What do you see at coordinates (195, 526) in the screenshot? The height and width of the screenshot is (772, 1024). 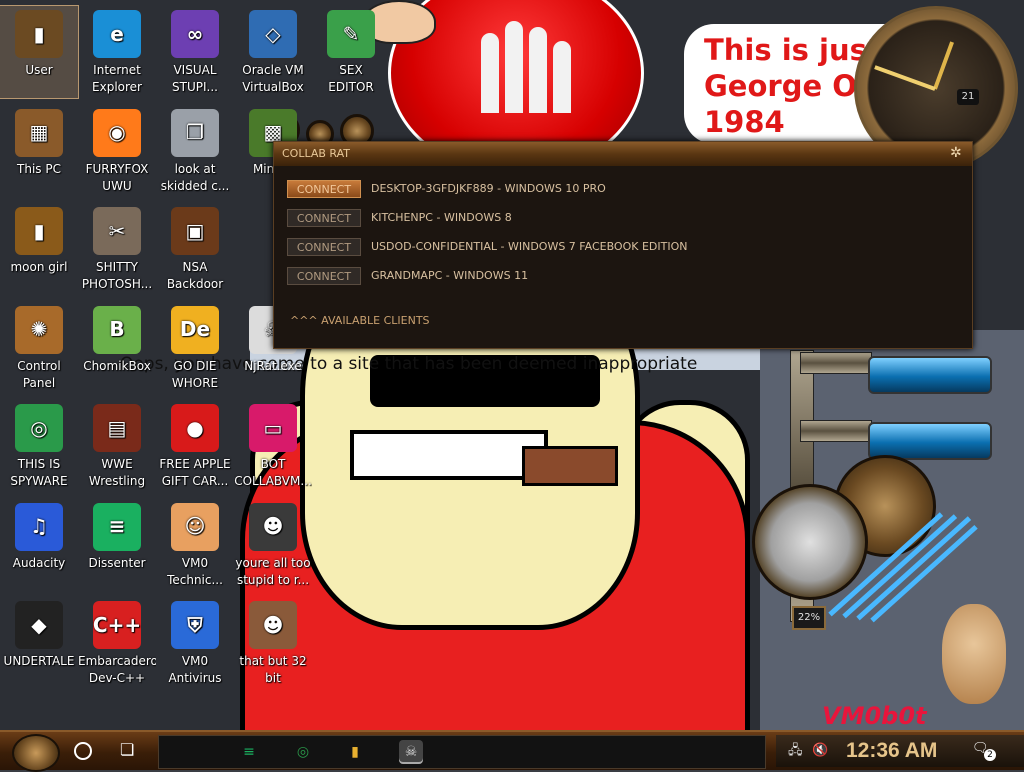 I see `doctor-icon: ☺` at bounding box center [195, 526].